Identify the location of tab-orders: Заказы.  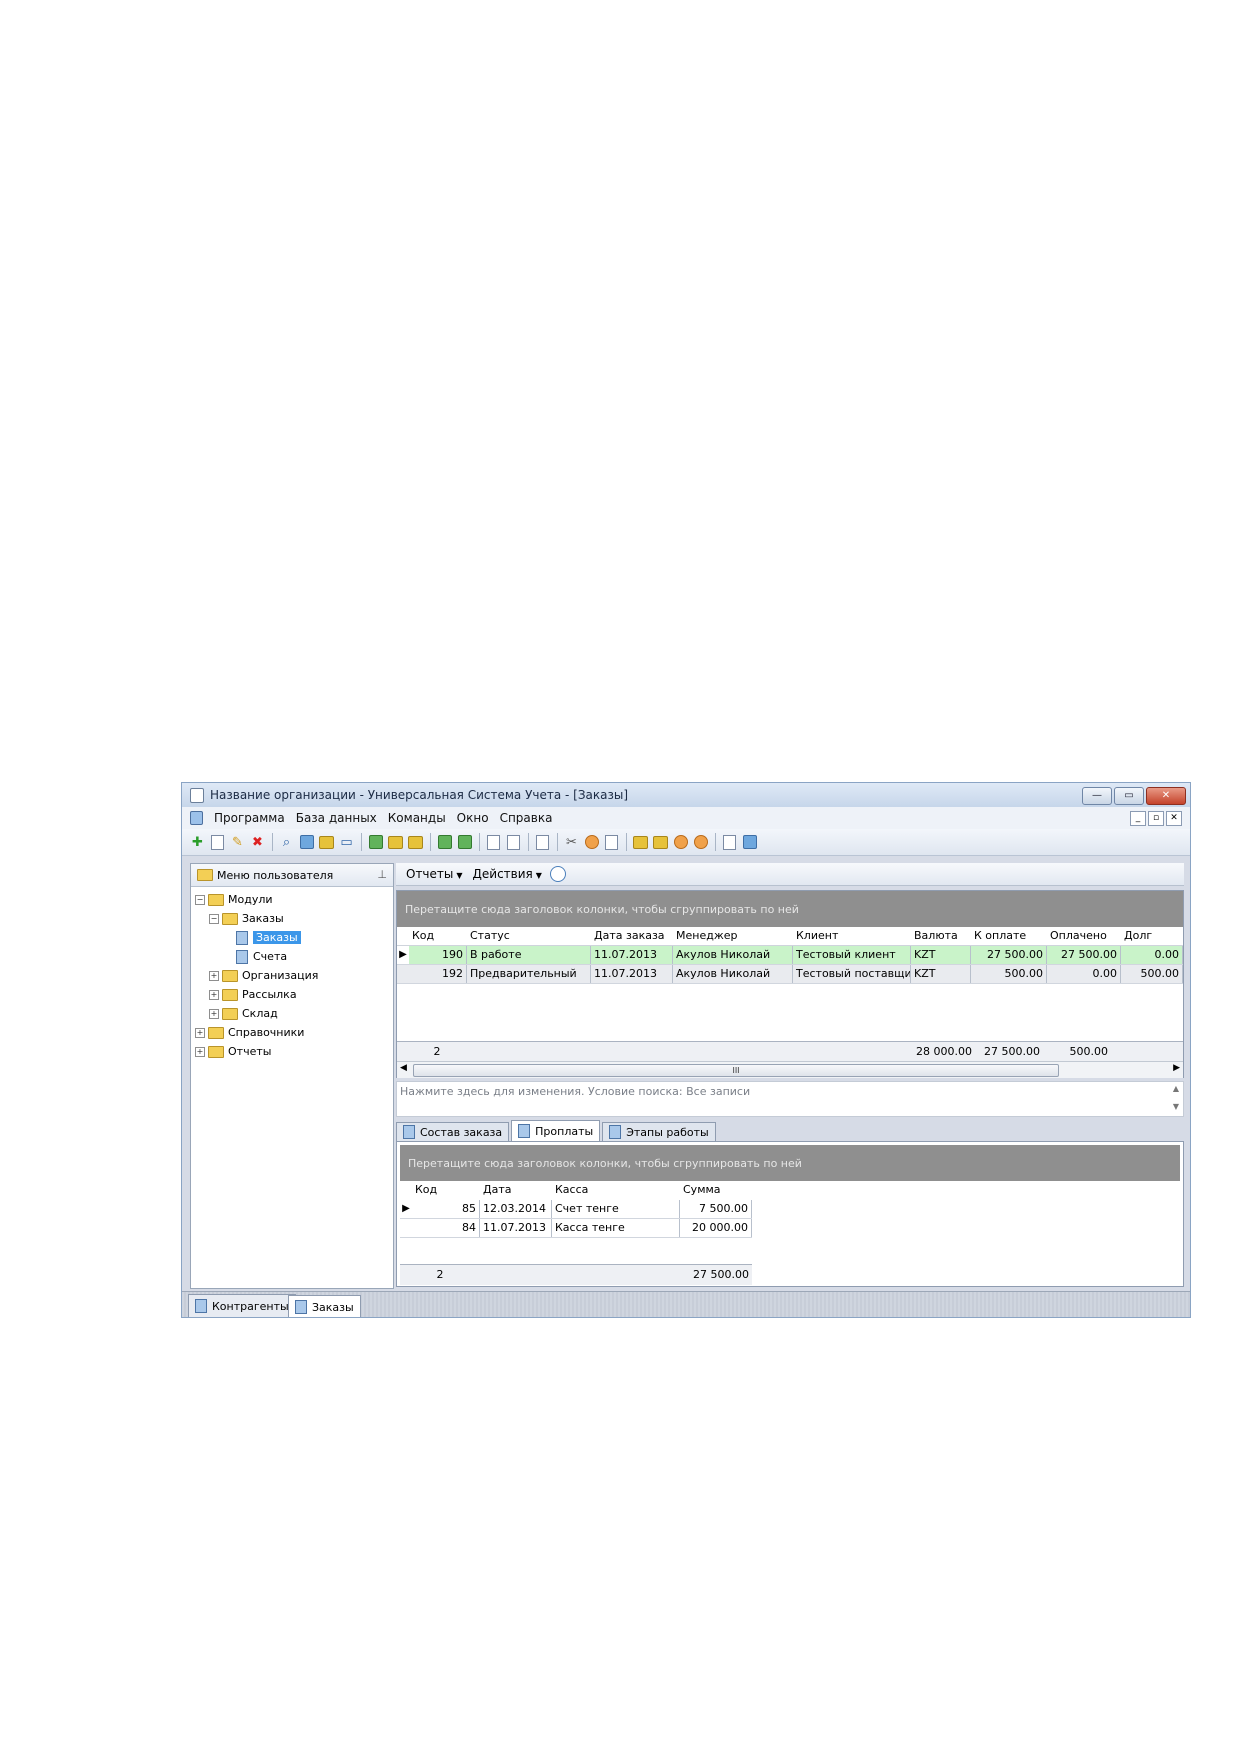
(324, 1306).